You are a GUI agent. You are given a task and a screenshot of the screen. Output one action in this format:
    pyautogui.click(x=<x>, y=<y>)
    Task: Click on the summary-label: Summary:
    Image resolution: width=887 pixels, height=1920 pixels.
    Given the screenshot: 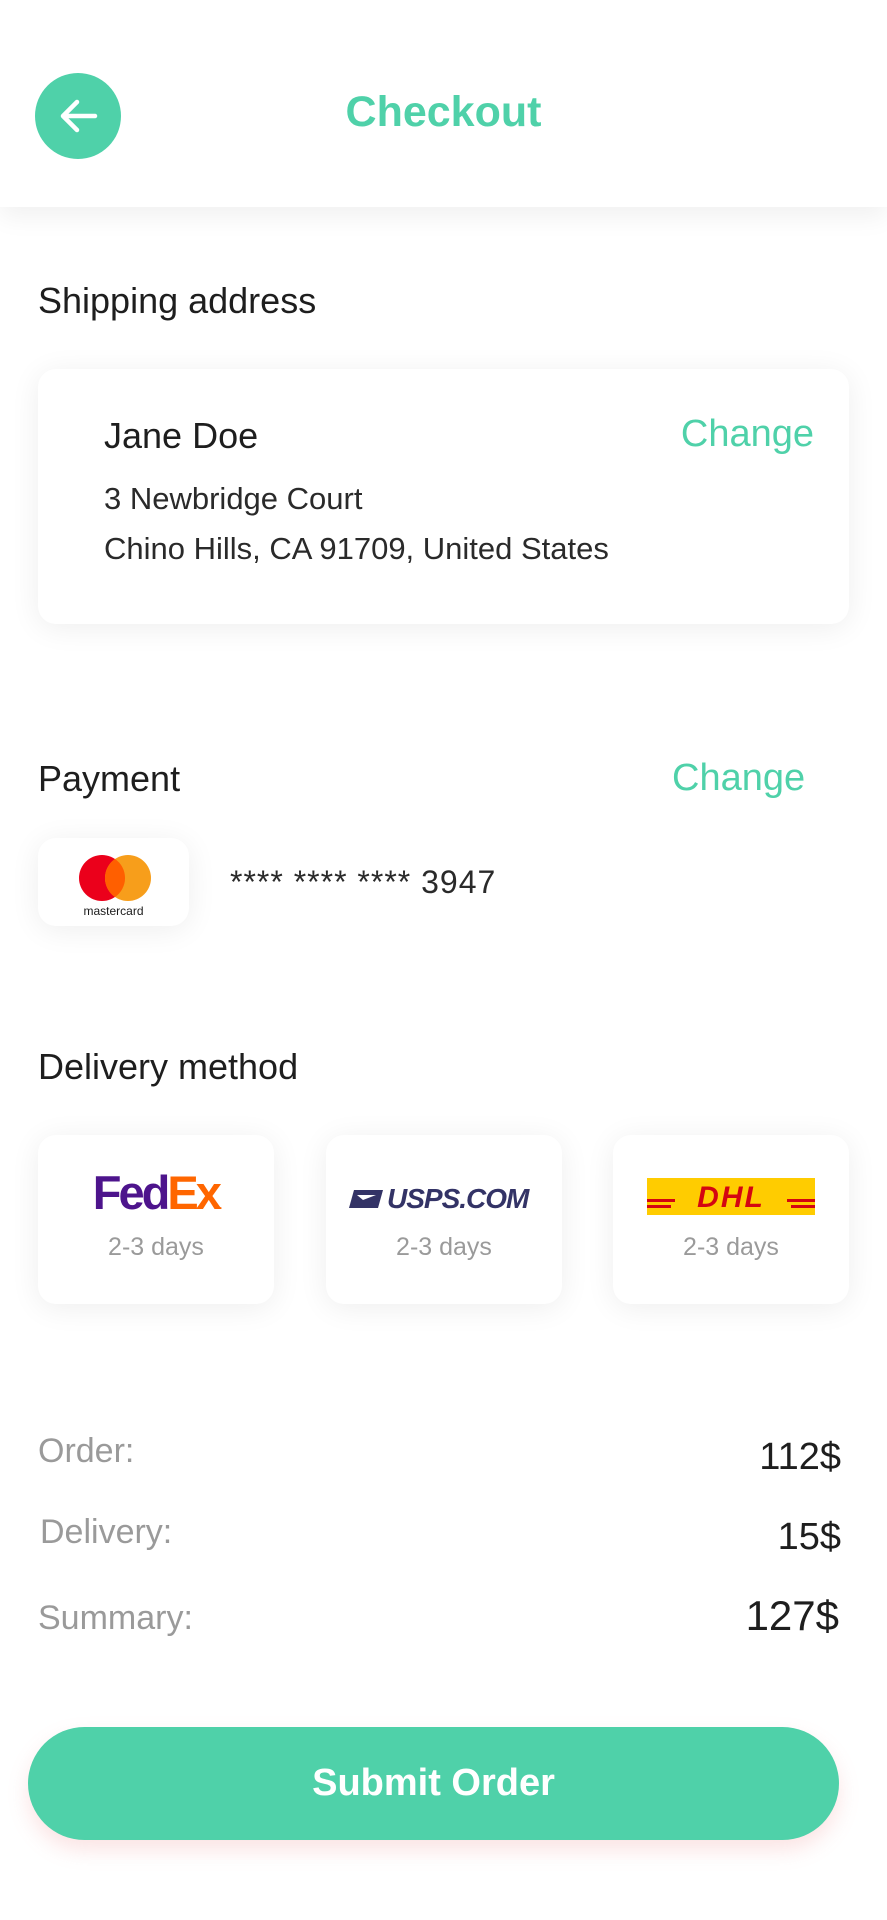 What is the action you would take?
    pyautogui.click(x=115, y=1618)
    